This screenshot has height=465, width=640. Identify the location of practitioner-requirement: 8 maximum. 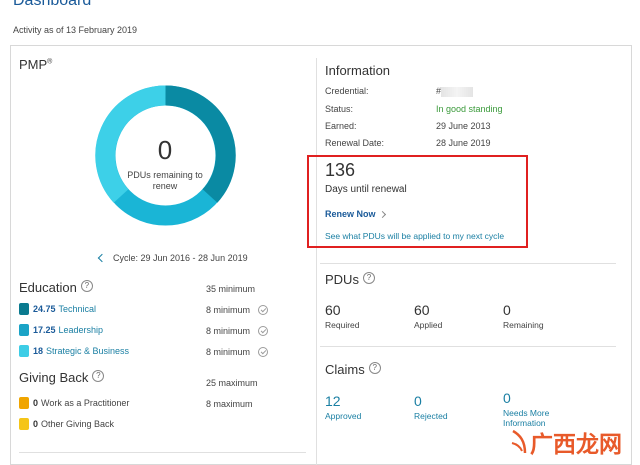
(229, 404).